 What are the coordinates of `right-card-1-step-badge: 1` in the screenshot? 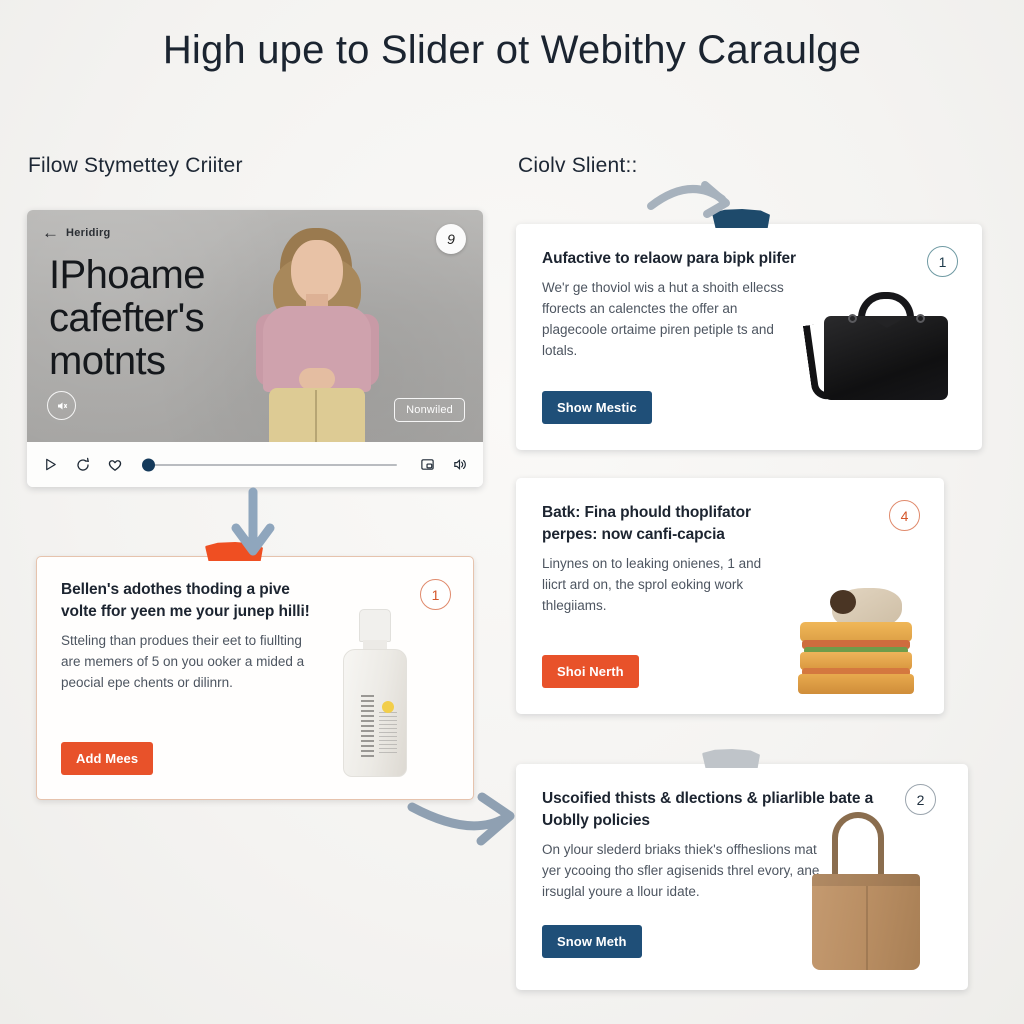 It's located at (942, 261).